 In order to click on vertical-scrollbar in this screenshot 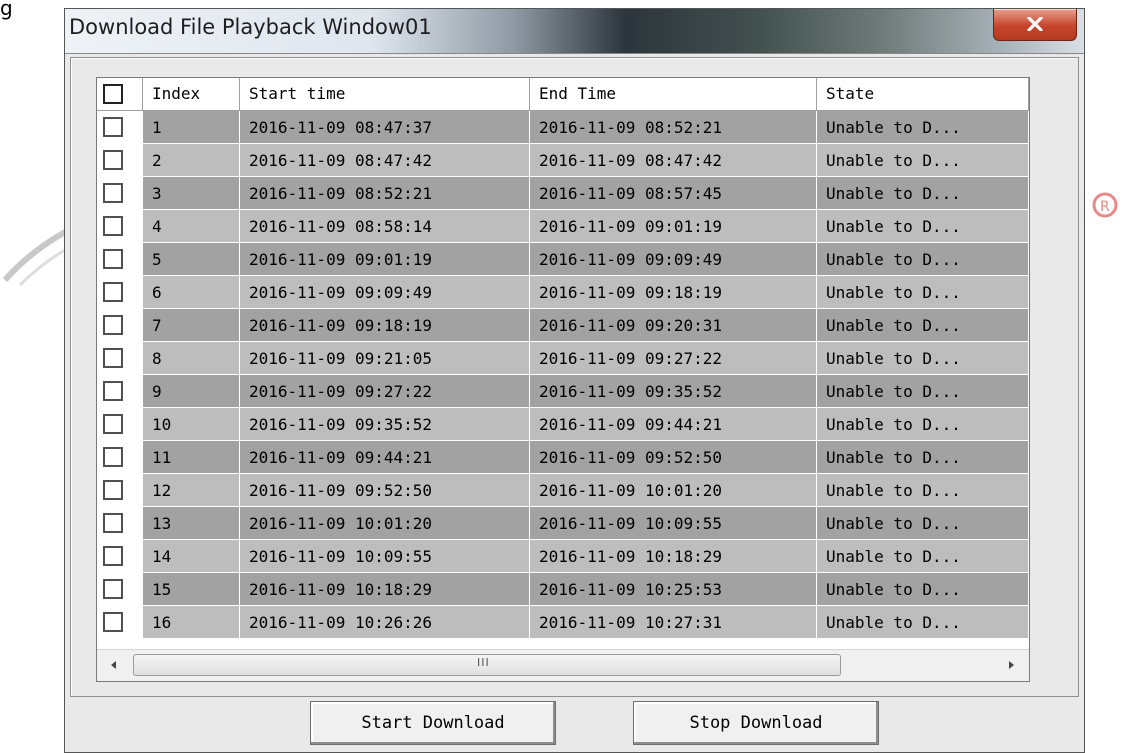, I will do `click(1029, 363)`.